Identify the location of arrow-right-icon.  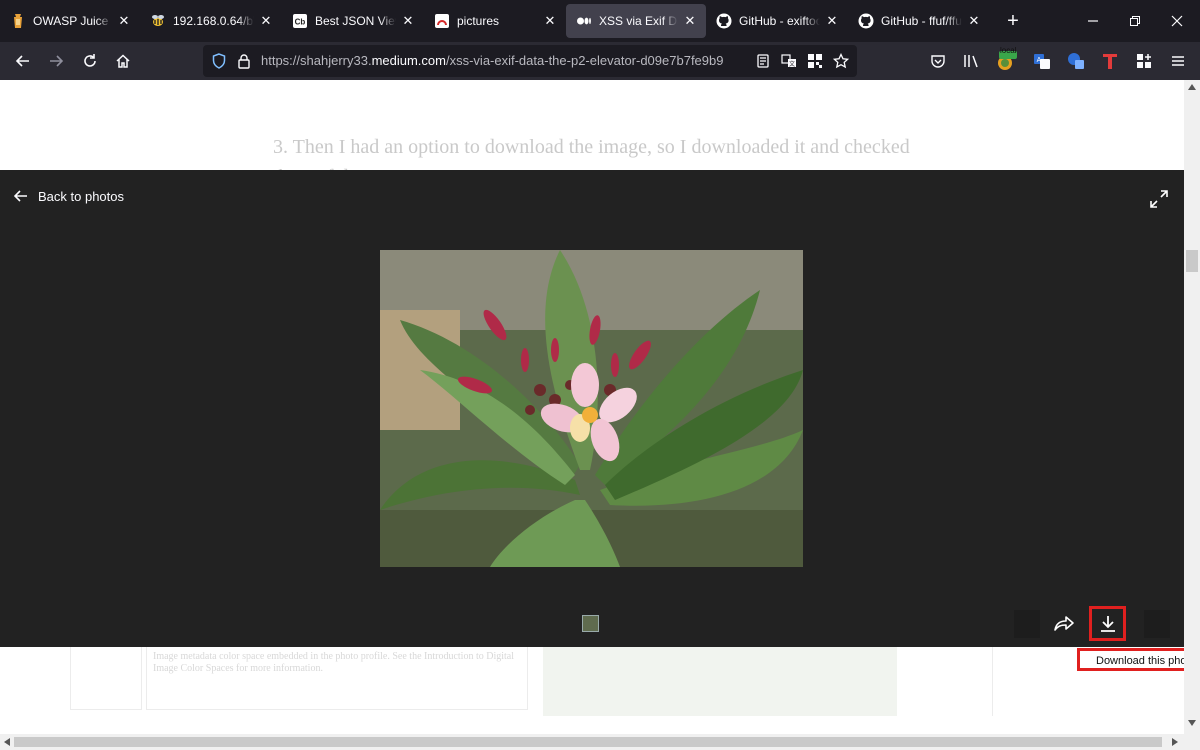
(57, 61).